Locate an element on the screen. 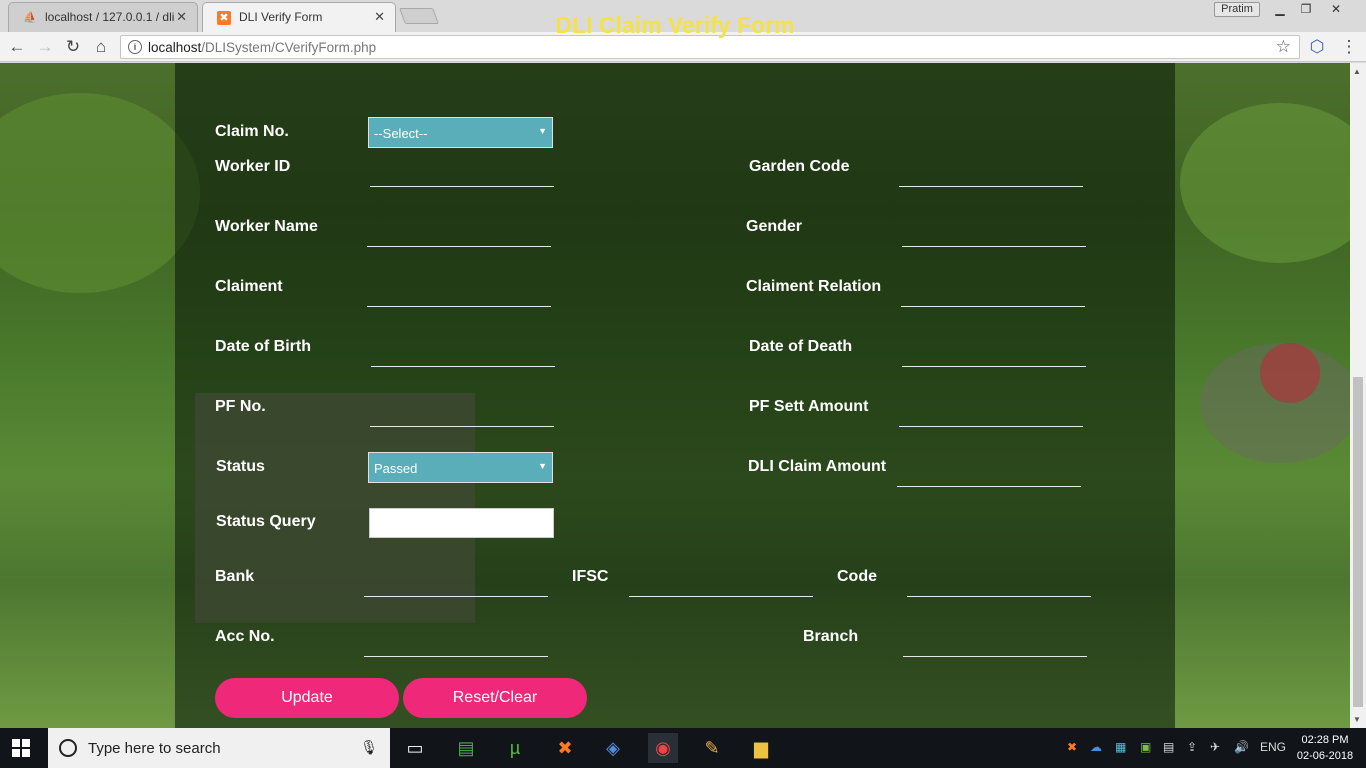  status-query-input is located at coordinates (461, 523).